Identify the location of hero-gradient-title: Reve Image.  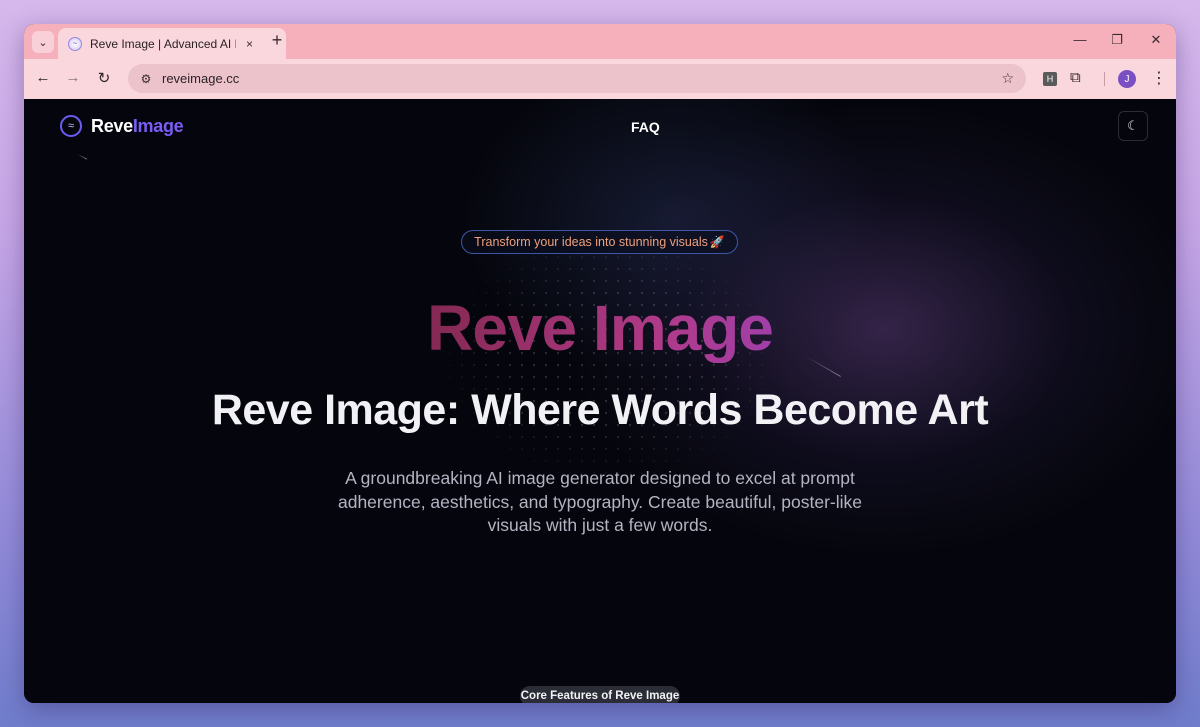
(600, 328).